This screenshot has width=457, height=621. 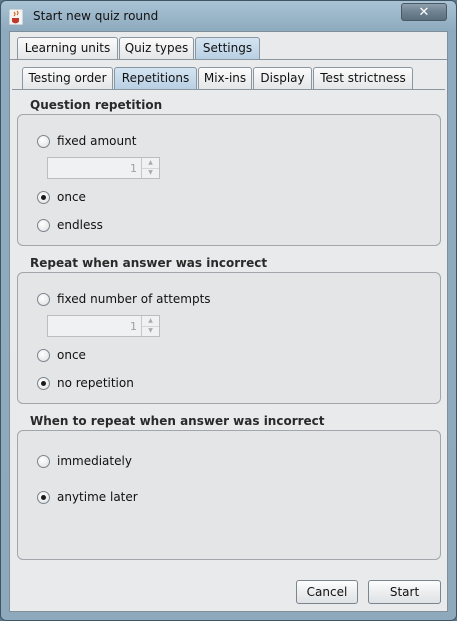 What do you see at coordinates (134, 299) in the screenshot?
I see `radio-label-fixed-attempts: fixed number of attempts` at bounding box center [134, 299].